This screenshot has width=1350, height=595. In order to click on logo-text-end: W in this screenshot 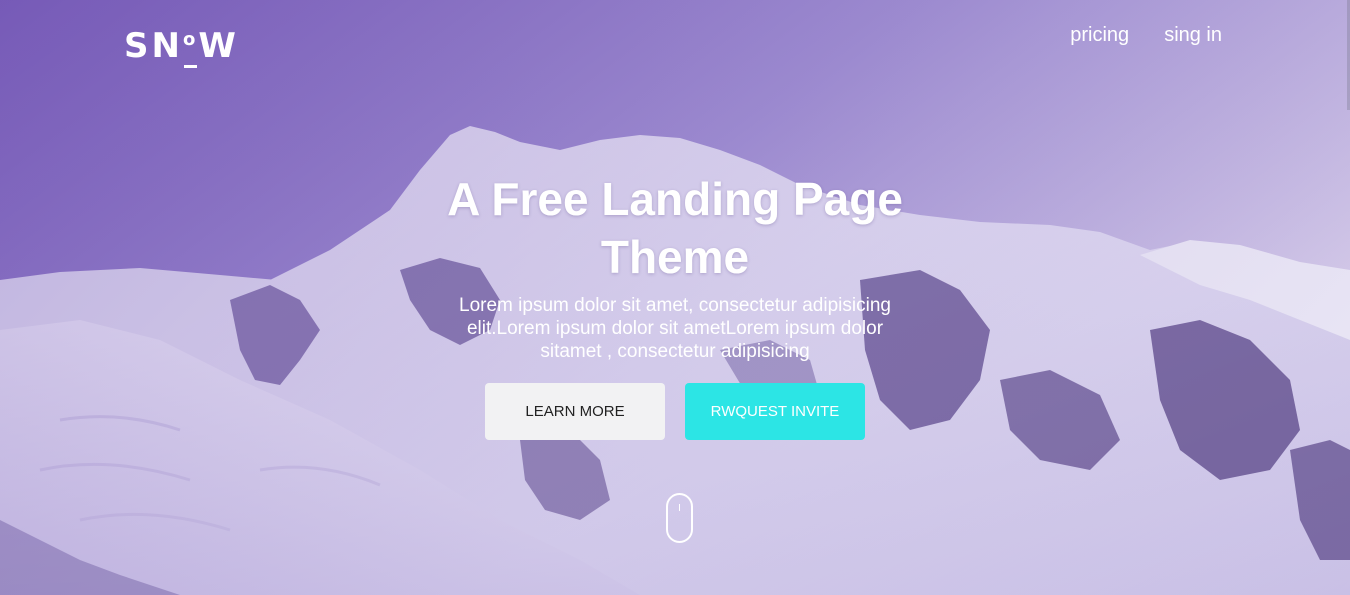, I will do `click(218, 46)`.